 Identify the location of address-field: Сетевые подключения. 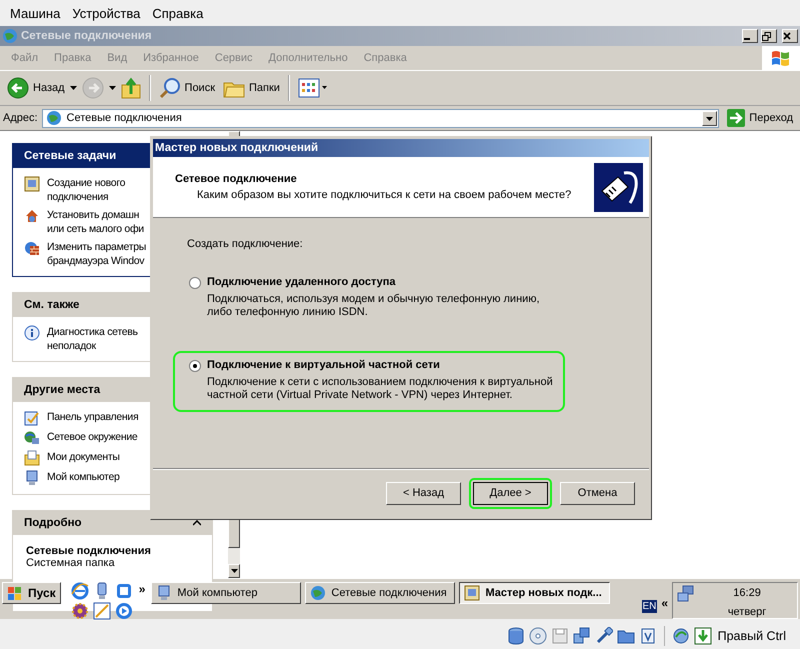
(381, 118).